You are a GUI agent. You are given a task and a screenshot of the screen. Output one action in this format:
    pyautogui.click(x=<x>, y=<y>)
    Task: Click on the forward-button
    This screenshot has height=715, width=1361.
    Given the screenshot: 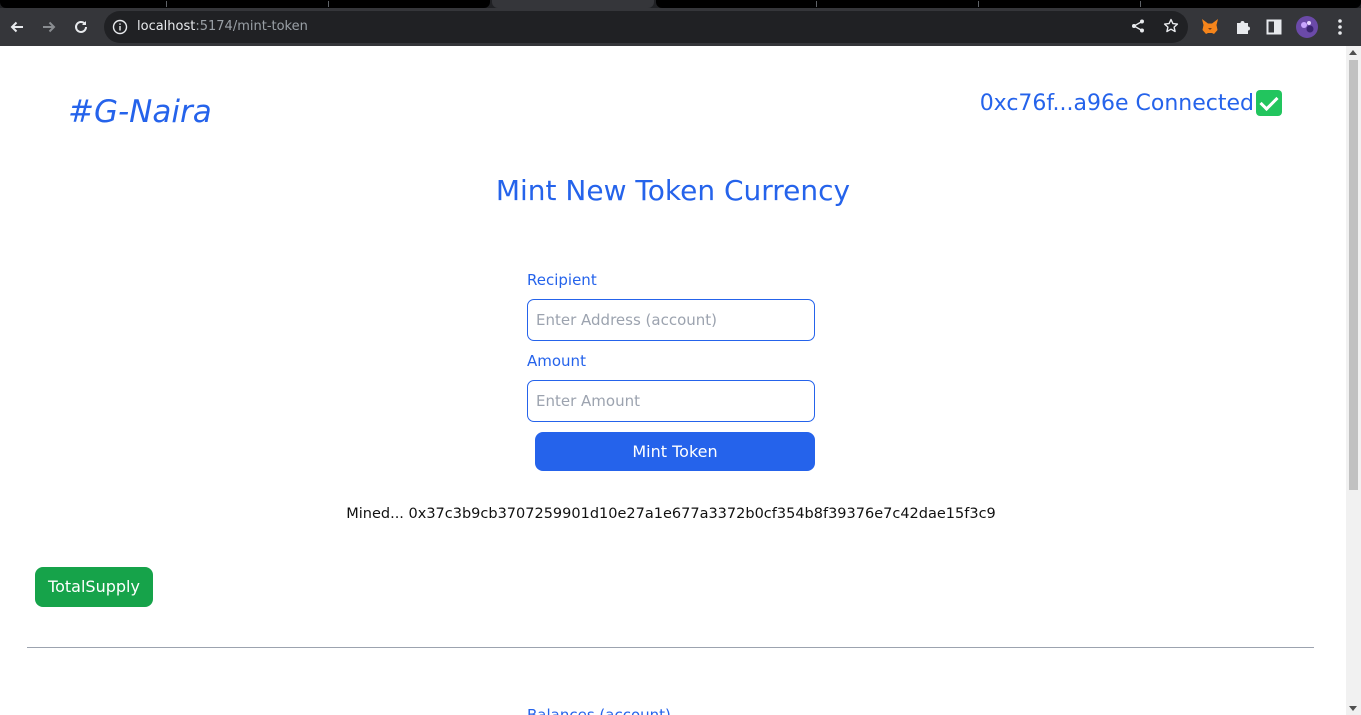 What is the action you would take?
    pyautogui.click(x=49, y=27)
    